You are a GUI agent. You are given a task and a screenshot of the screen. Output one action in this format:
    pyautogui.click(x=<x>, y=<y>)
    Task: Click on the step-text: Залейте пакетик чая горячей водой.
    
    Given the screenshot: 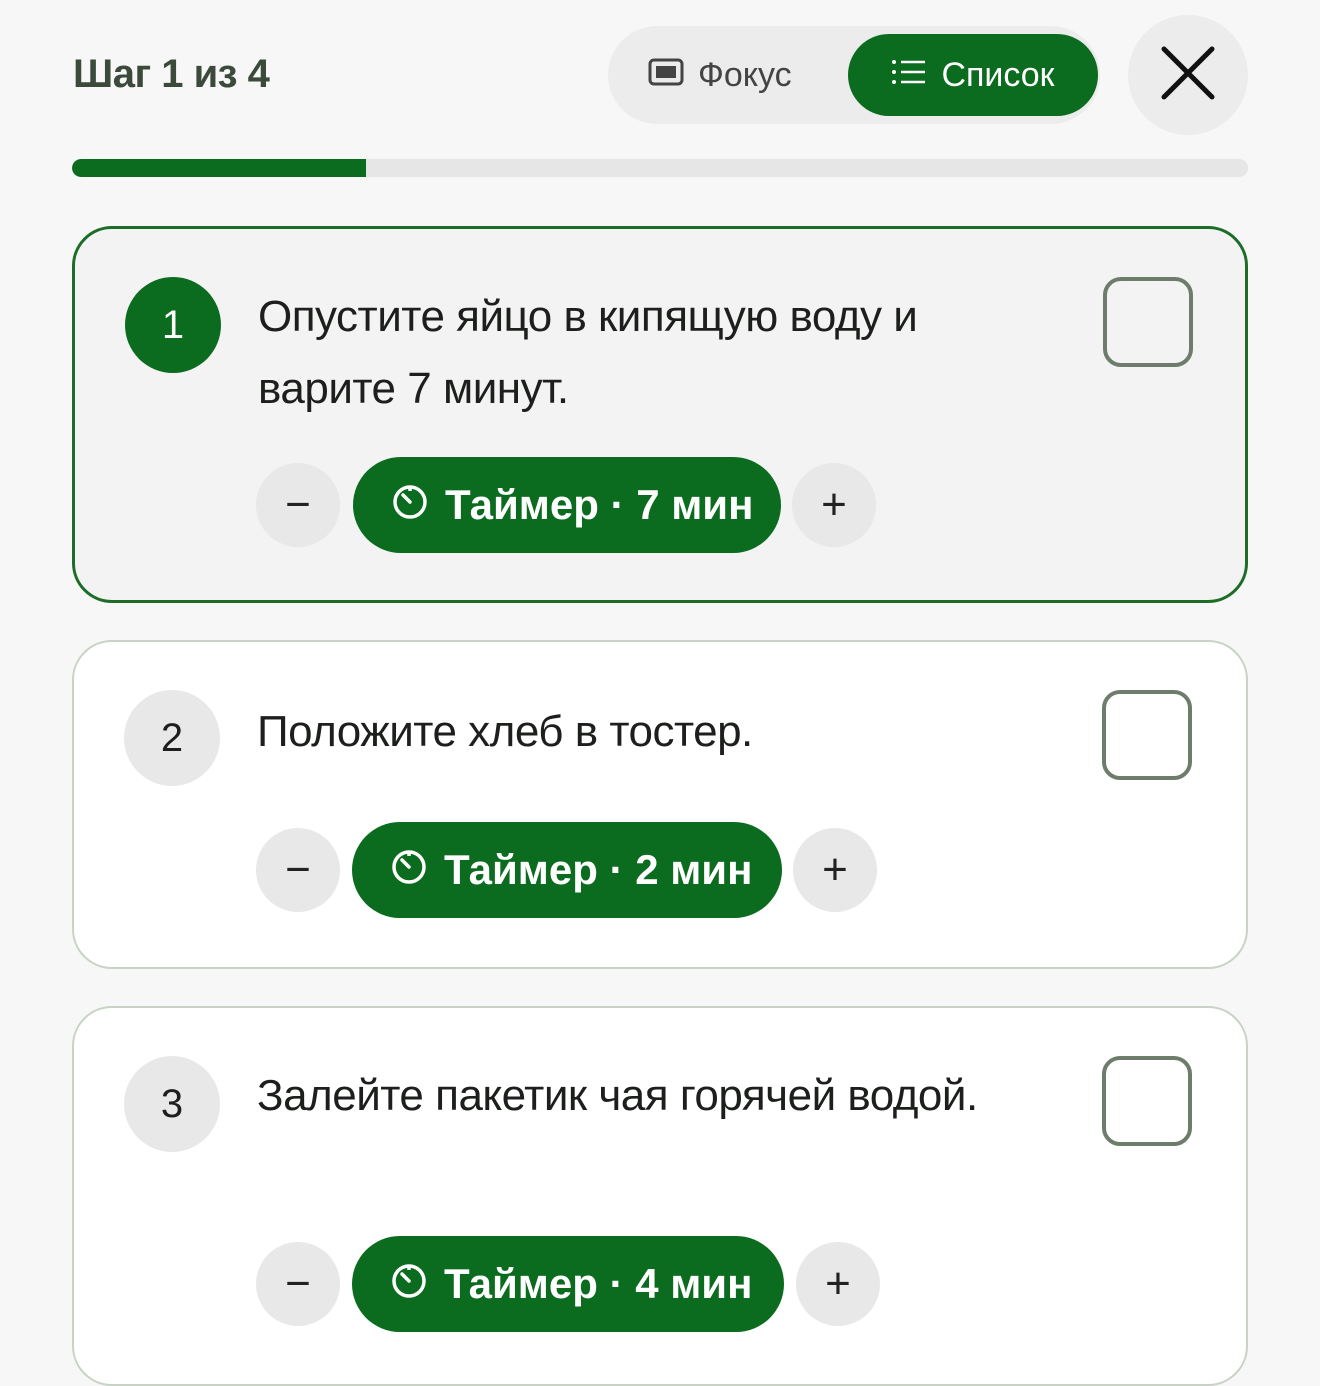 What is the action you would take?
    pyautogui.click(x=617, y=1095)
    